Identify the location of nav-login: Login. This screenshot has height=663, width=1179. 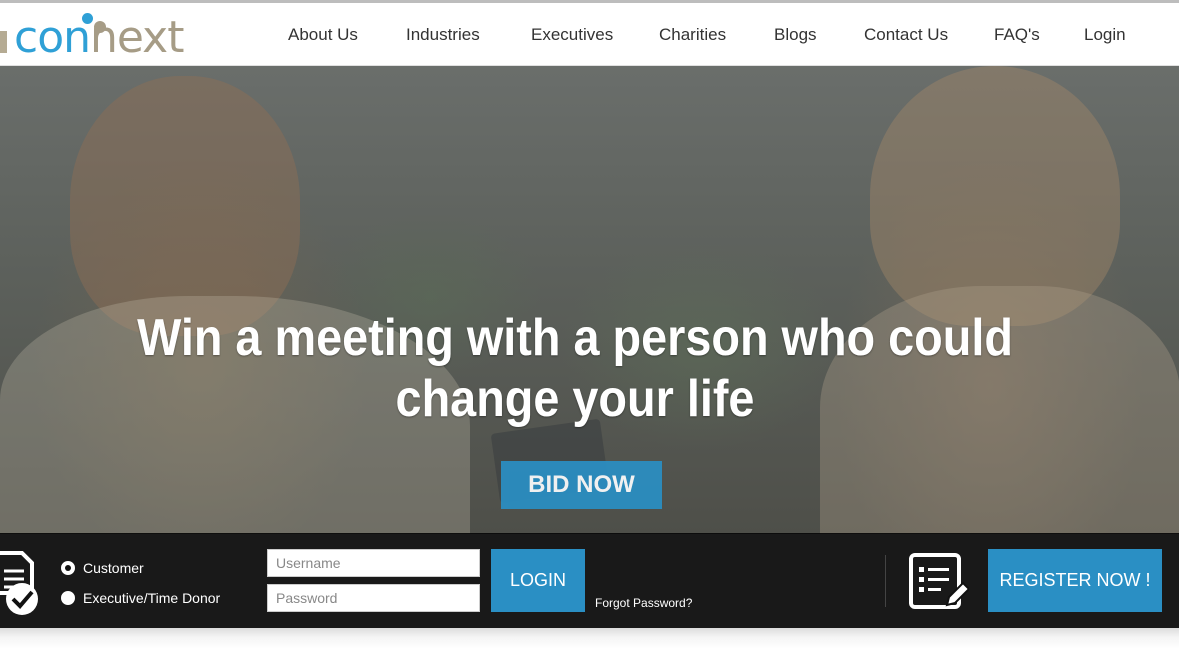
(1105, 35).